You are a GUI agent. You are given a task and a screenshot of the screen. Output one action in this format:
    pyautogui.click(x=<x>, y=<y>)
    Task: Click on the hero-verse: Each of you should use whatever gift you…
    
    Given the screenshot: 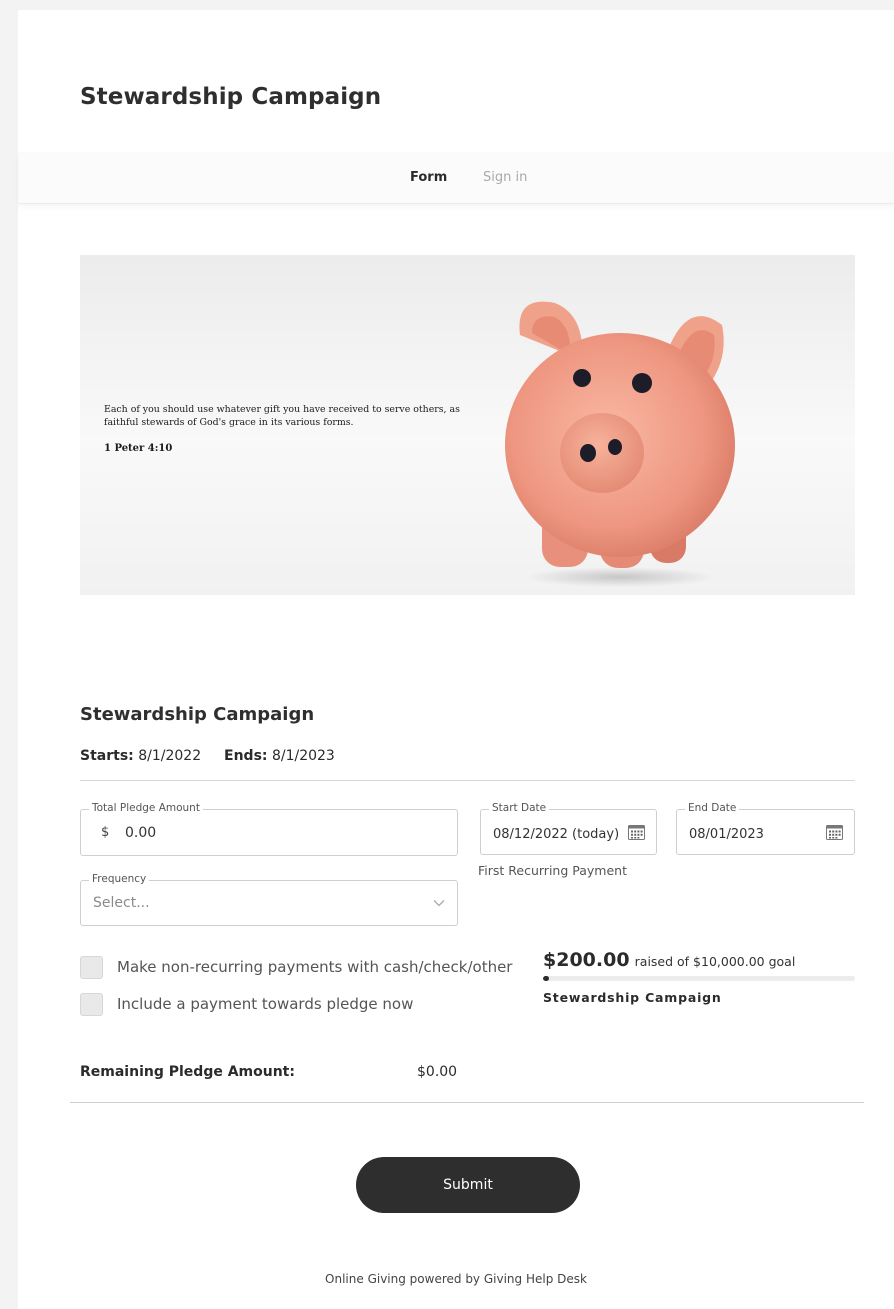 What is the action you would take?
    pyautogui.click(x=282, y=416)
    